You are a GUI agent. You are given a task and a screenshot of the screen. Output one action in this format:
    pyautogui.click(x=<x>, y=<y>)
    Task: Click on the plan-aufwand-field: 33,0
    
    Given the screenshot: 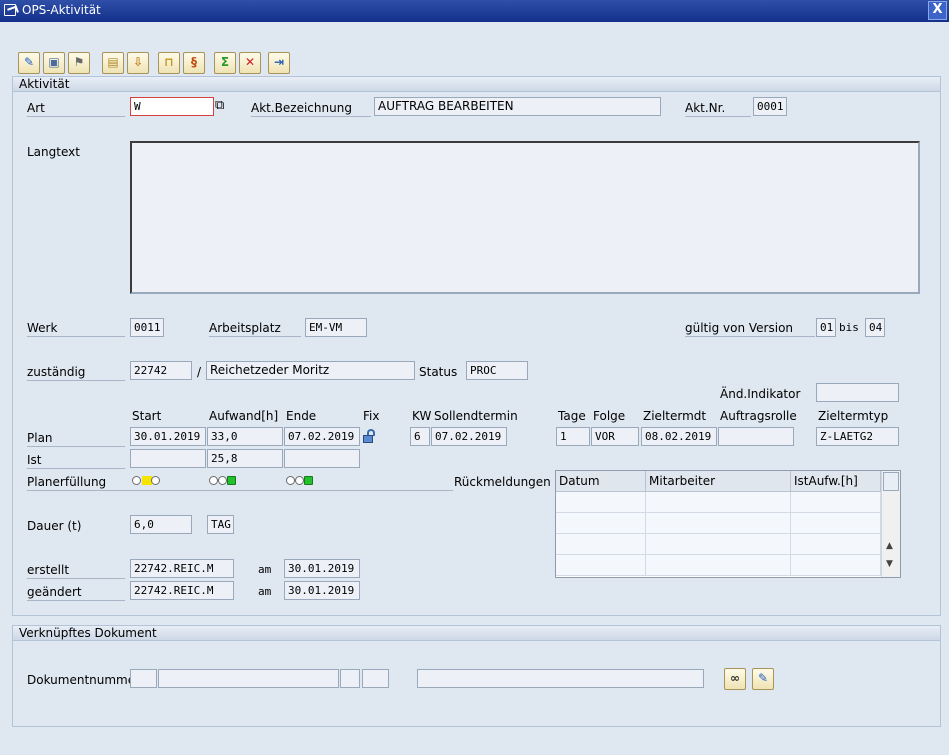 What is the action you would take?
    pyautogui.click(x=245, y=436)
    